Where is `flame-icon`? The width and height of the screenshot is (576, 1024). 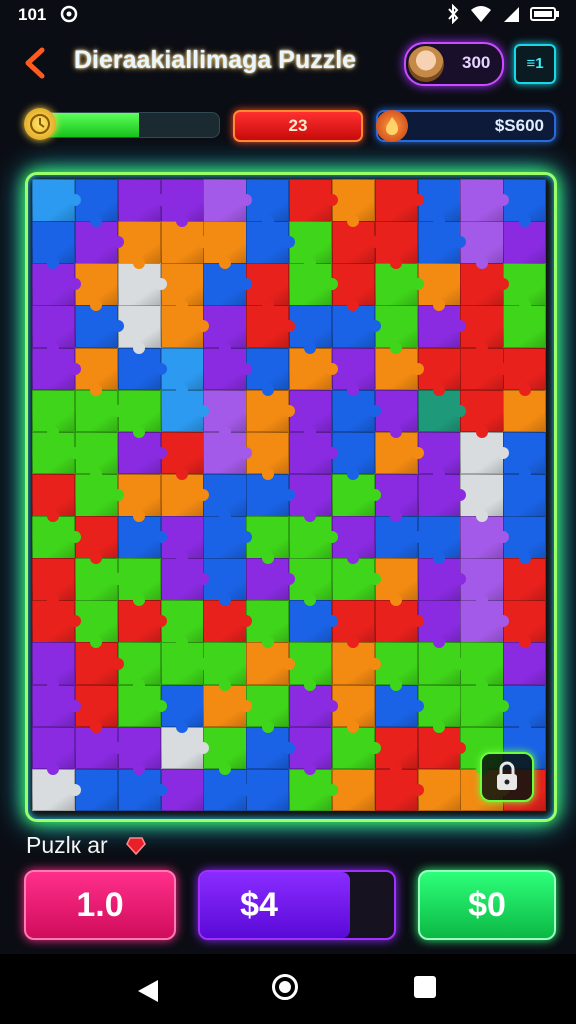
flame-icon is located at coordinates (392, 126).